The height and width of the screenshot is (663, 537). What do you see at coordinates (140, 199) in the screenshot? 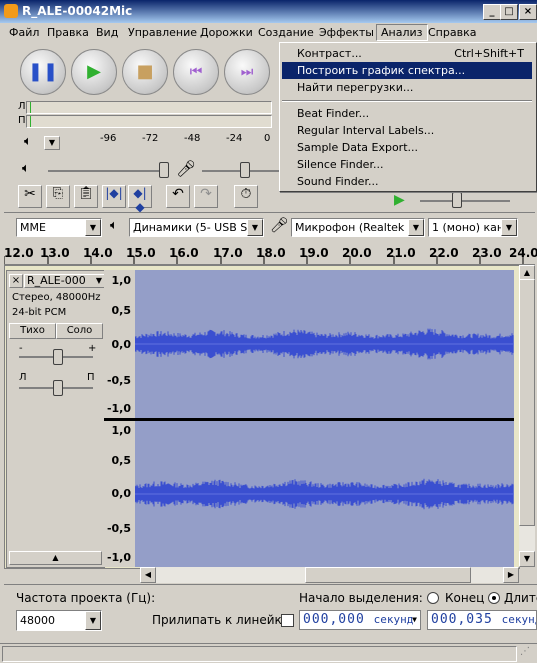
I see `silence-icon: ◆|◆` at bounding box center [140, 199].